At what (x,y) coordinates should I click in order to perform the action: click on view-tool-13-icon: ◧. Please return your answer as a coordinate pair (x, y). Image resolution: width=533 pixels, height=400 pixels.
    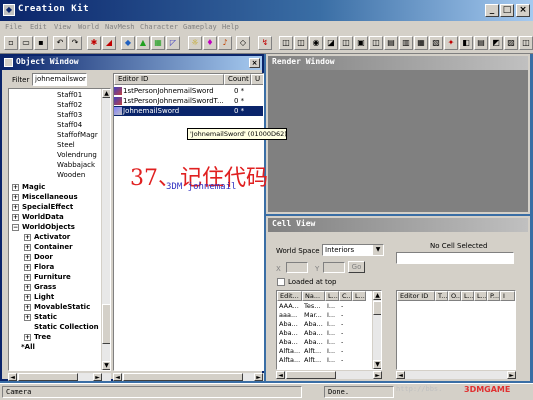
    Looking at the image, I should click on (466, 43).